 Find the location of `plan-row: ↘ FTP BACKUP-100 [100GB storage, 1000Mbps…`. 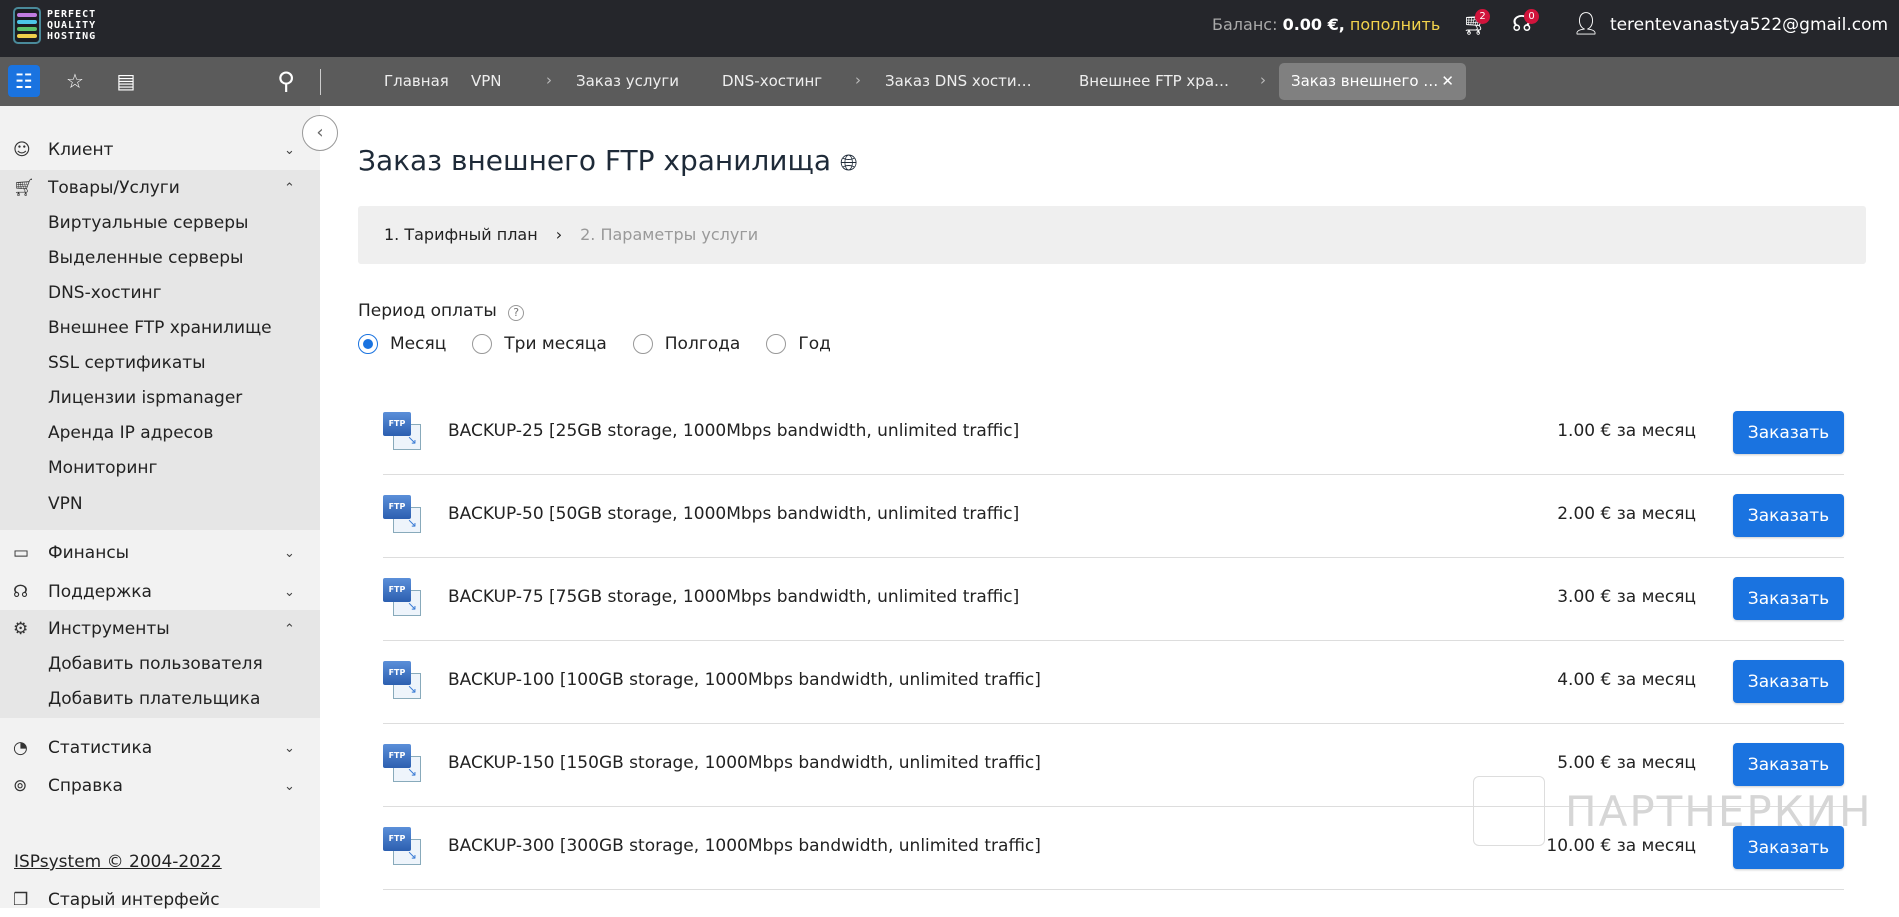

plan-row: ↘ FTP BACKUP-100 [100GB storage, 1000Mbps… is located at coordinates (1113, 682).